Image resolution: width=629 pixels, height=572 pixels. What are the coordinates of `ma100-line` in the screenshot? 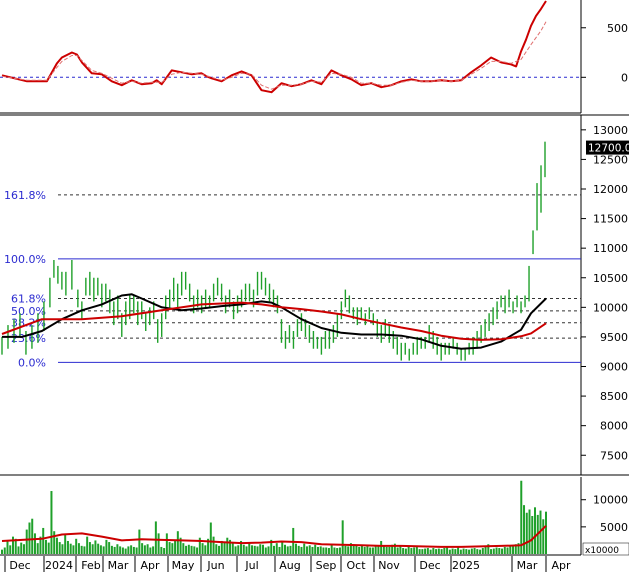 It's located at (274, 321).